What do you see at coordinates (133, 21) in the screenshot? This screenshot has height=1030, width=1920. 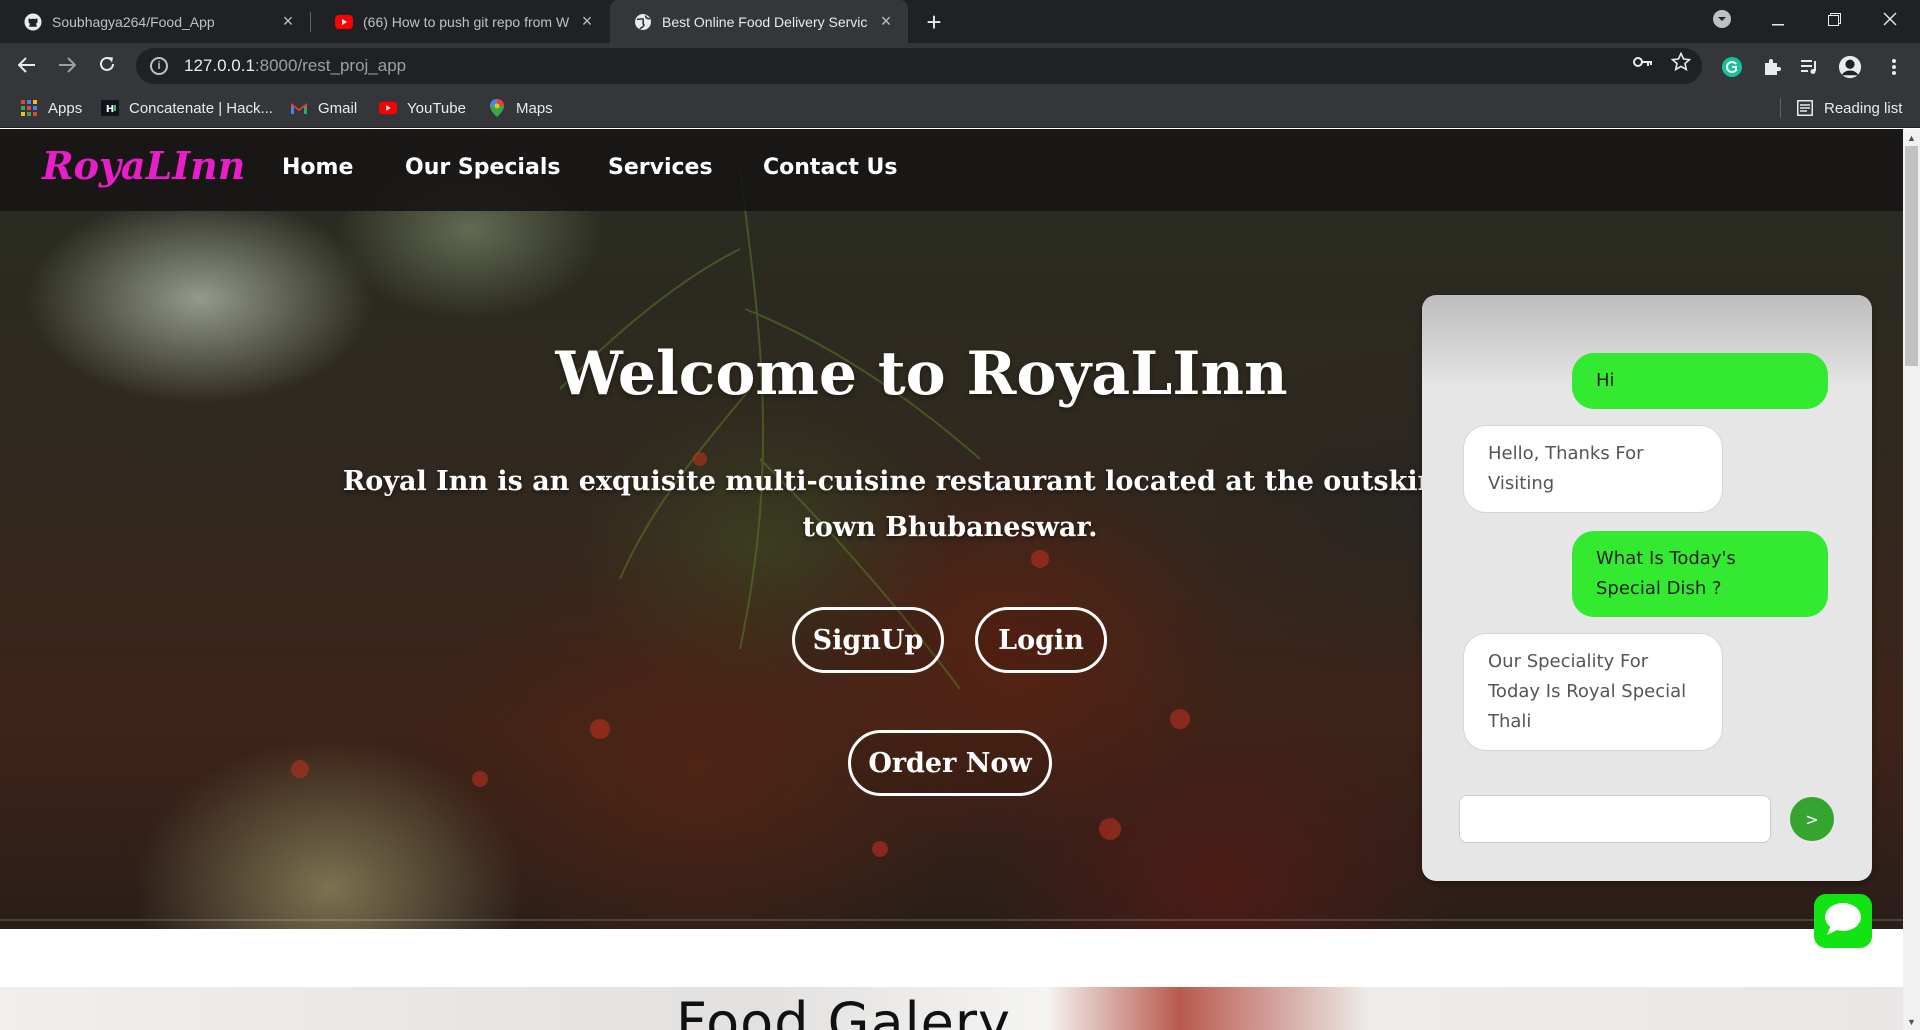 I see `tab-title: Soubhagya264/Food_App` at bounding box center [133, 21].